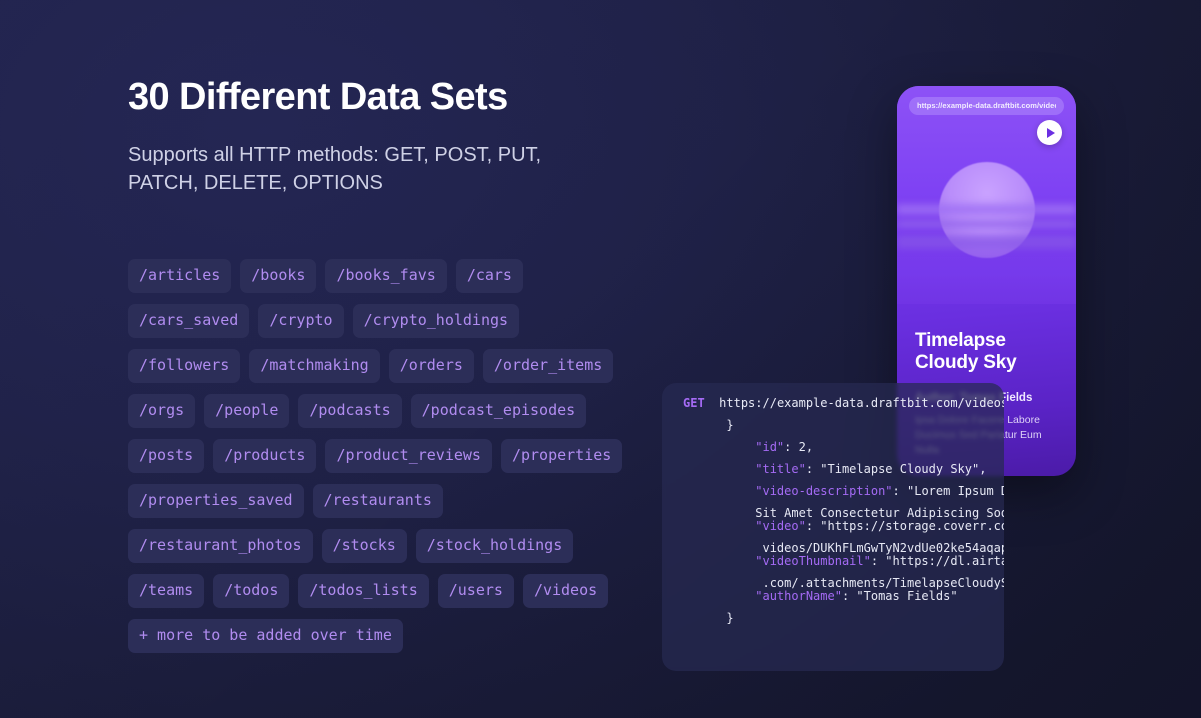  Describe the element at coordinates (377, 501) in the screenshot. I see `endpoint-tag-restaurants: /restaurants` at that location.